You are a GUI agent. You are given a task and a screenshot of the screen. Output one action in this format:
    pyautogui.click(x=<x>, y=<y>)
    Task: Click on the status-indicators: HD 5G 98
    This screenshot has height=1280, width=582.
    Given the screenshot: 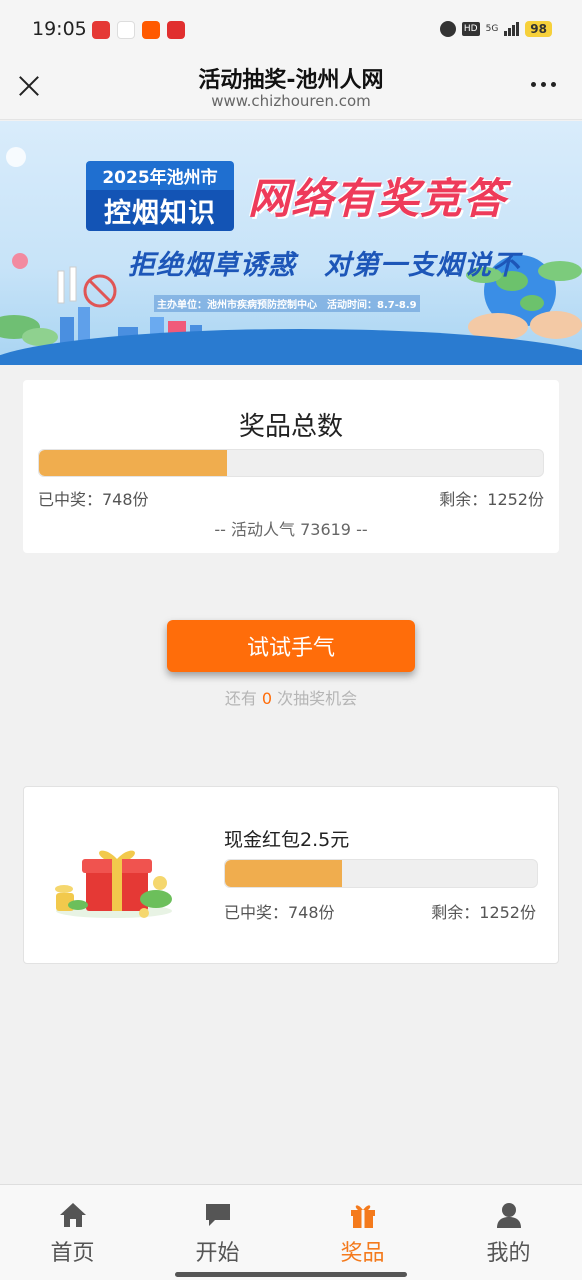 What is the action you would take?
    pyautogui.click(x=495, y=29)
    